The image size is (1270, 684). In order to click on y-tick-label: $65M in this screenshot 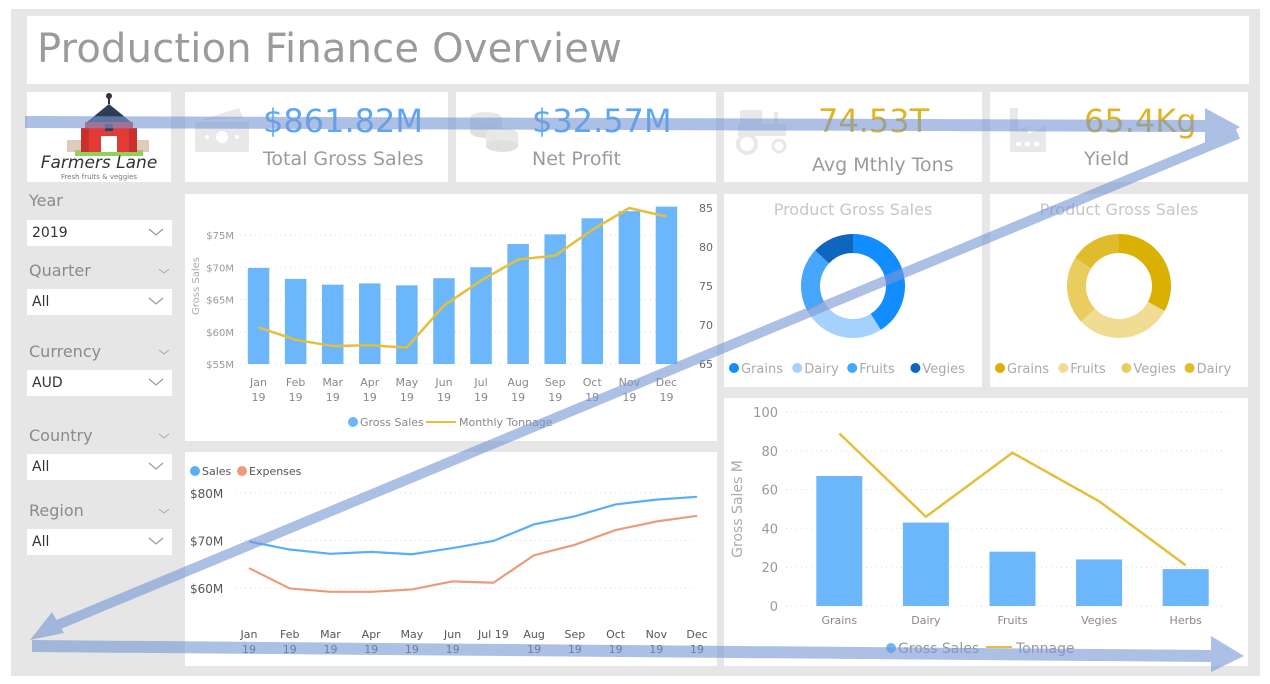, I will do `click(220, 301)`.